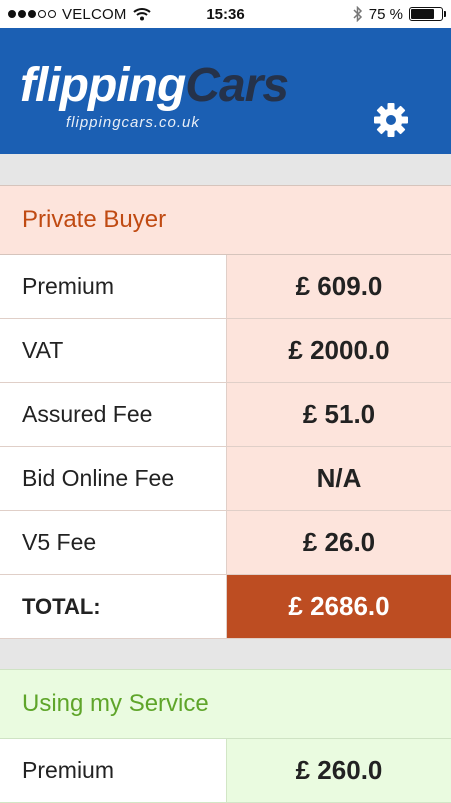  I want to click on row-label-bid-online-fee: Bid Online Fee, so click(113, 478).